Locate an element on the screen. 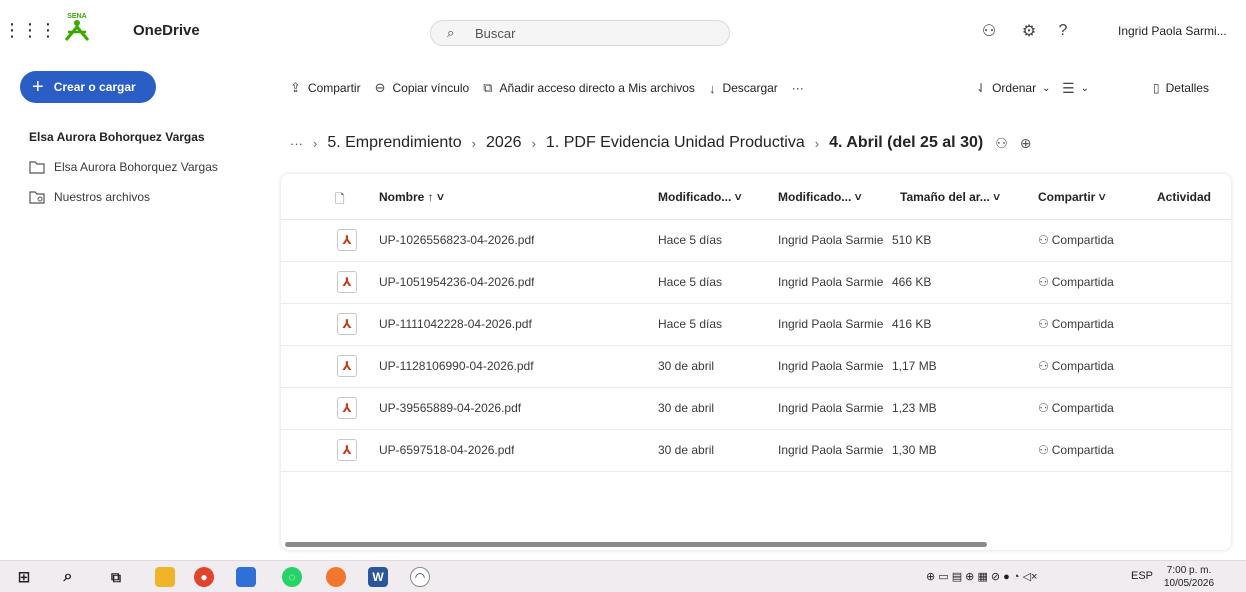  copy-link-button: ⊖ Copiar vínculo is located at coordinates (422, 88).